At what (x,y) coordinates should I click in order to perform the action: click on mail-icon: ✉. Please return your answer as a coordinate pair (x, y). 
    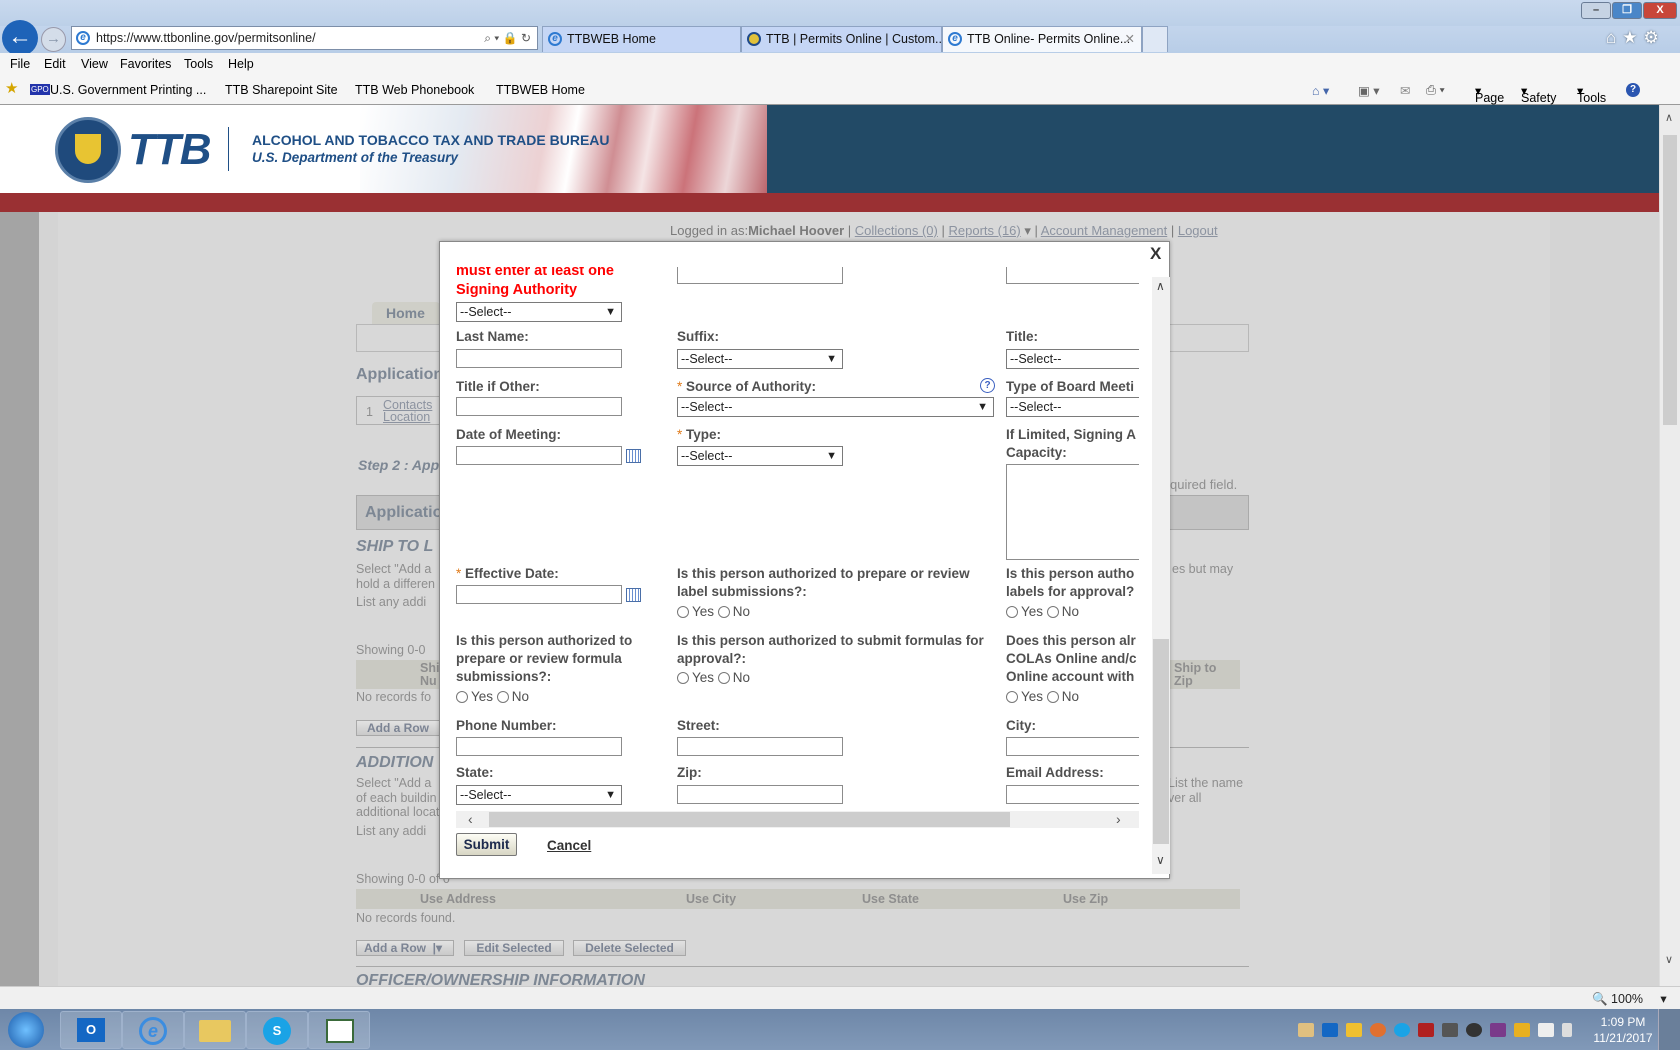
    Looking at the image, I should click on (1405, 90).